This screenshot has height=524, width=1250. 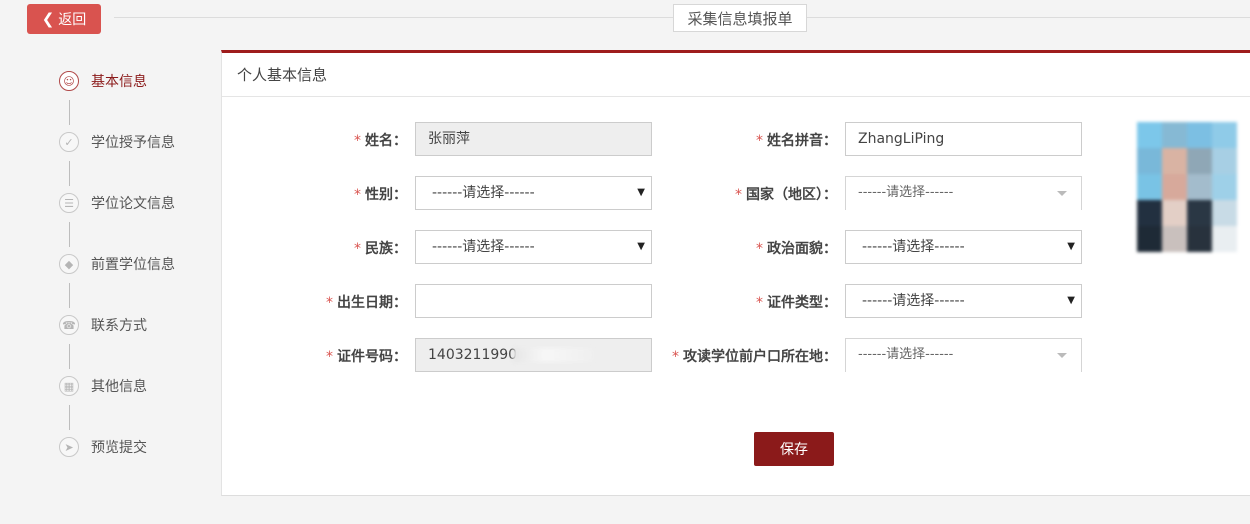 I want to click on gender-value: ------请选择------, so click(x=483, y=193).